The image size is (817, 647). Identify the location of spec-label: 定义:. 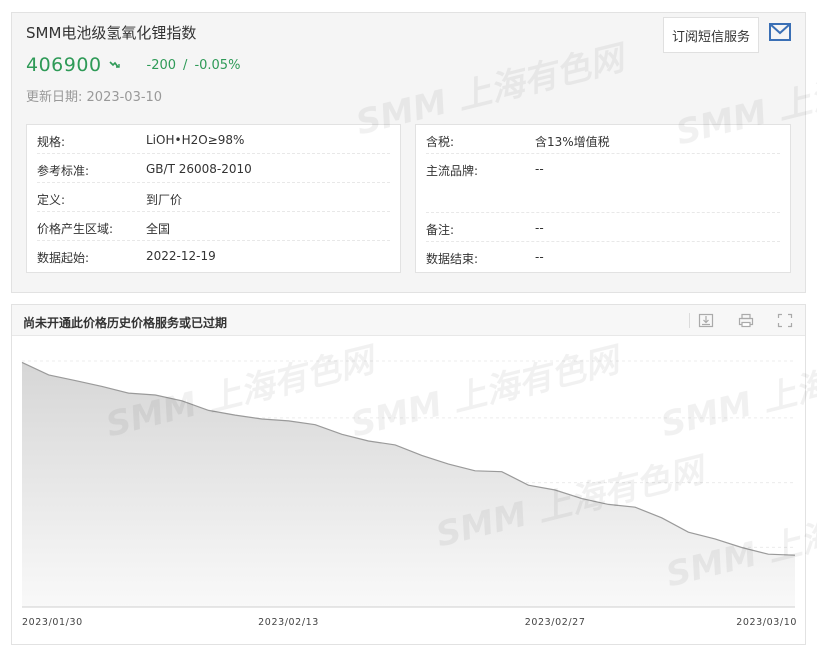
(51, 200).